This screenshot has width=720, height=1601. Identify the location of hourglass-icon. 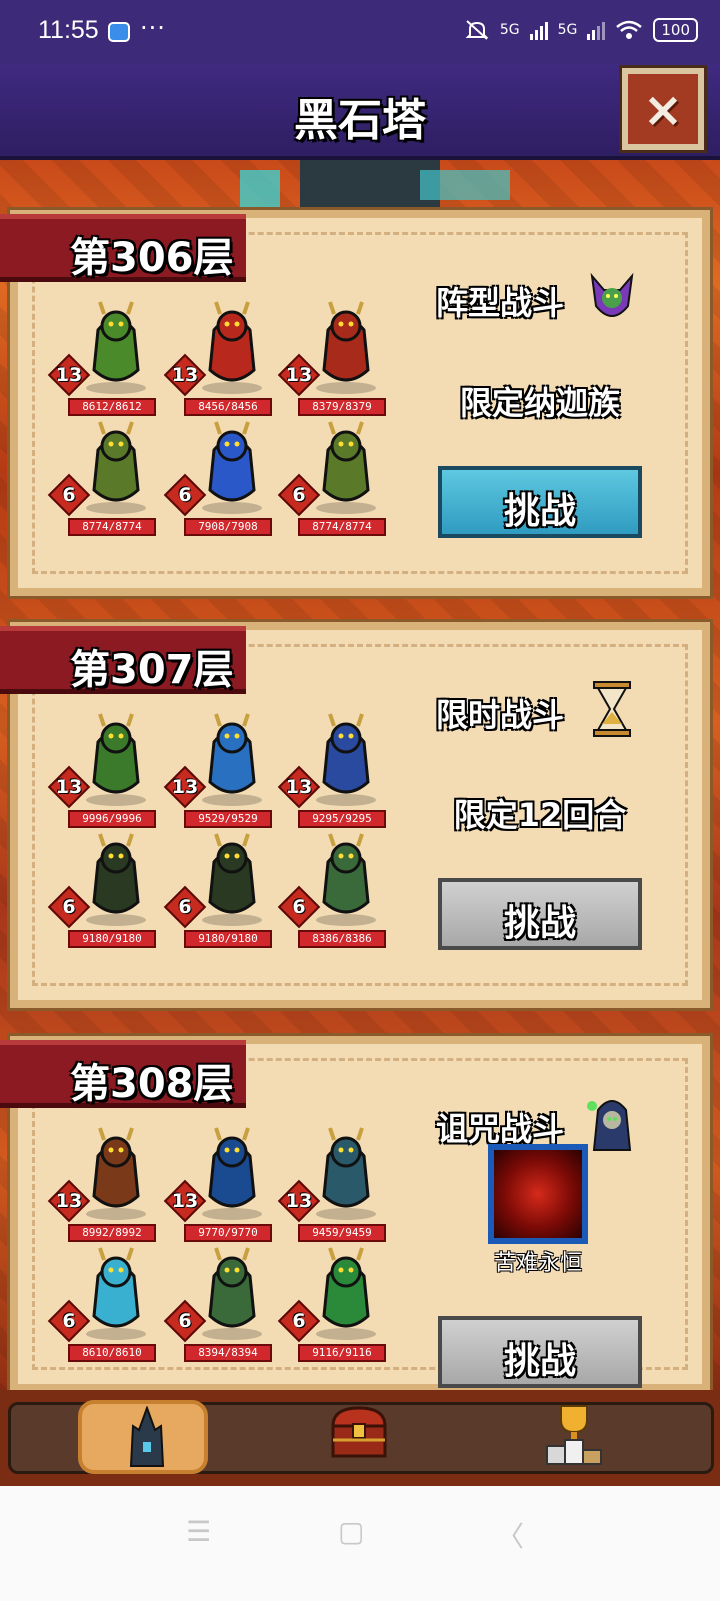
(612, 709).